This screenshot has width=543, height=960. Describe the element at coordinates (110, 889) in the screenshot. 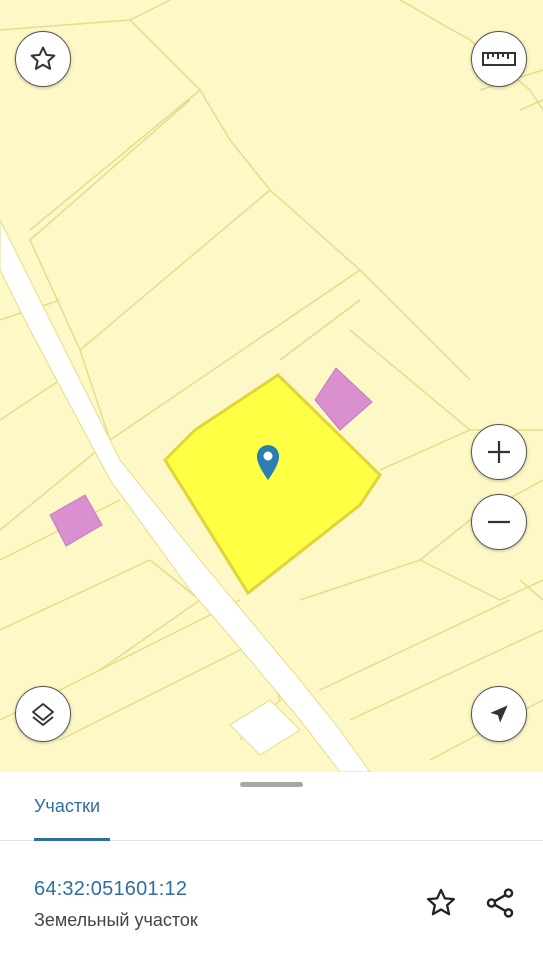

I see `cadastral-number: 64:32:051601:12` at that location.